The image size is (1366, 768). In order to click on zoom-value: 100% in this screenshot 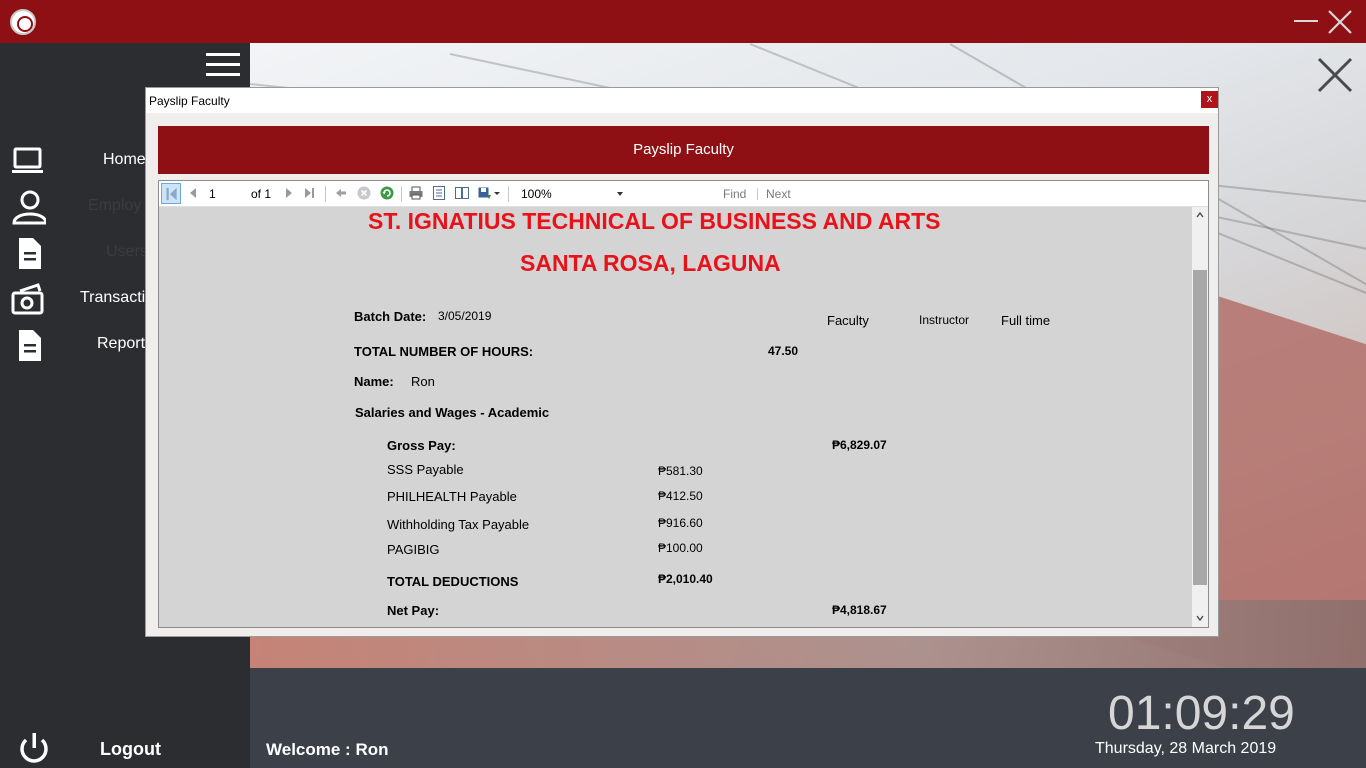, I will do `click(536, 194)`.